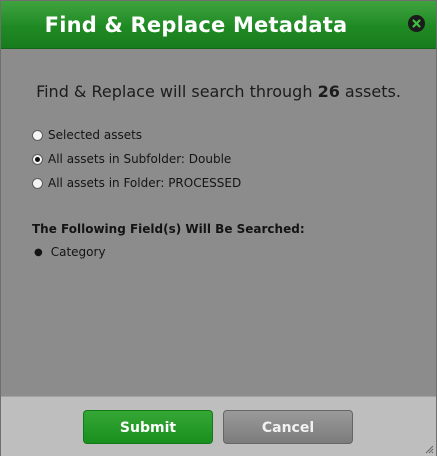 Image resolution: width=437 pixels, height=456 pixels. Describe the element at coordinates (78, 252) in the screenshot. I see `field-name: Category` at that location.